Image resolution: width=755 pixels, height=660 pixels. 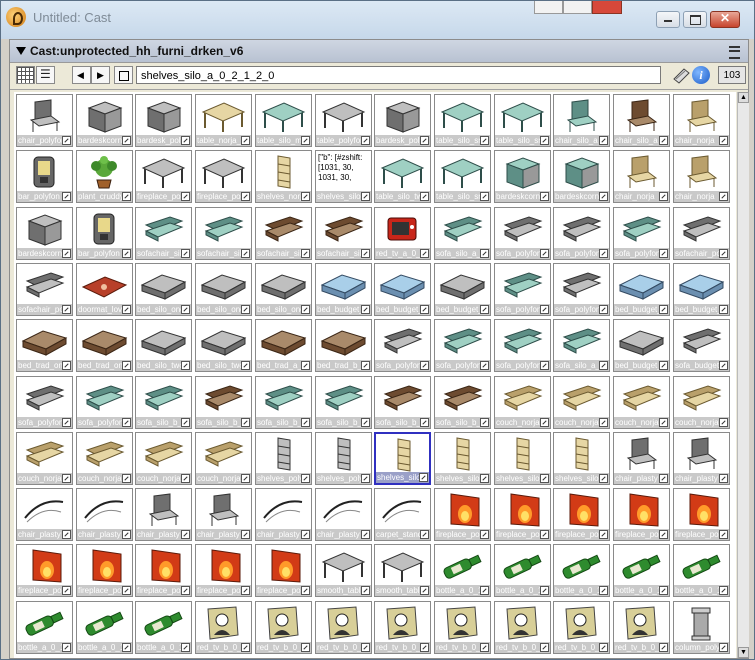 I want to click on cast-member-103: smooth_table, so click(x=402, y=570).